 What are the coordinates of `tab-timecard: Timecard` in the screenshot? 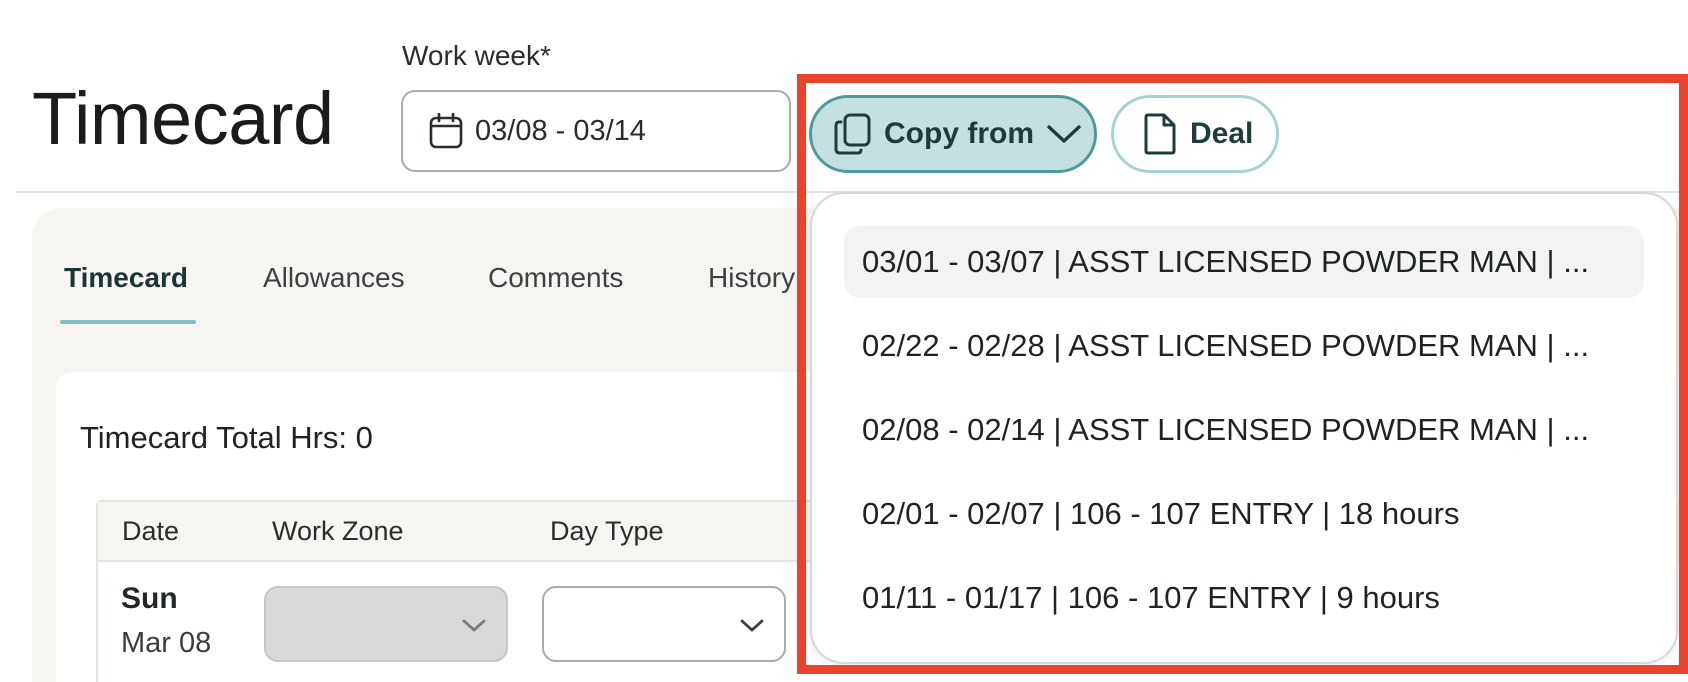 It's located at (126, 278).